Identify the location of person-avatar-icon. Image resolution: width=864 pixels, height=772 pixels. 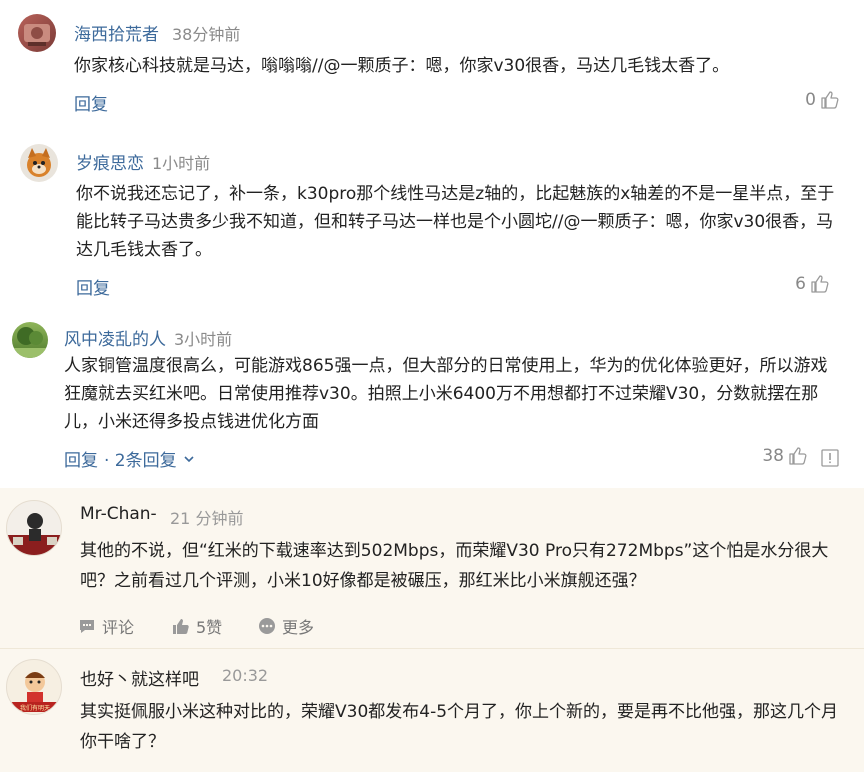
(34, 534).